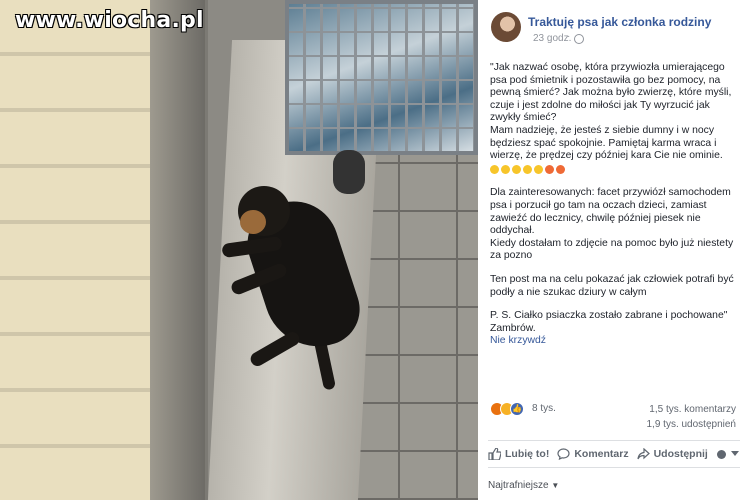 This screenshot has width=750, height=500. I want to click on comments-count-link: 1,5 tys. komentarzy, so click(692, 409).